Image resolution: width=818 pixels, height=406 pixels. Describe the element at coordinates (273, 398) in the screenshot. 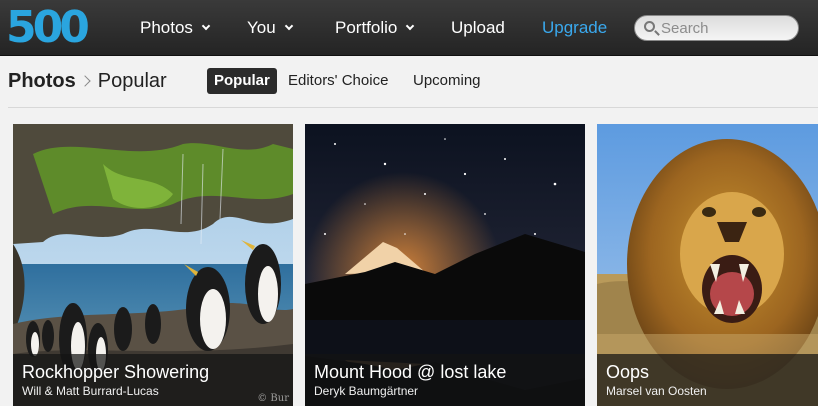

I see `photo-watermark: © Bur` at that location.